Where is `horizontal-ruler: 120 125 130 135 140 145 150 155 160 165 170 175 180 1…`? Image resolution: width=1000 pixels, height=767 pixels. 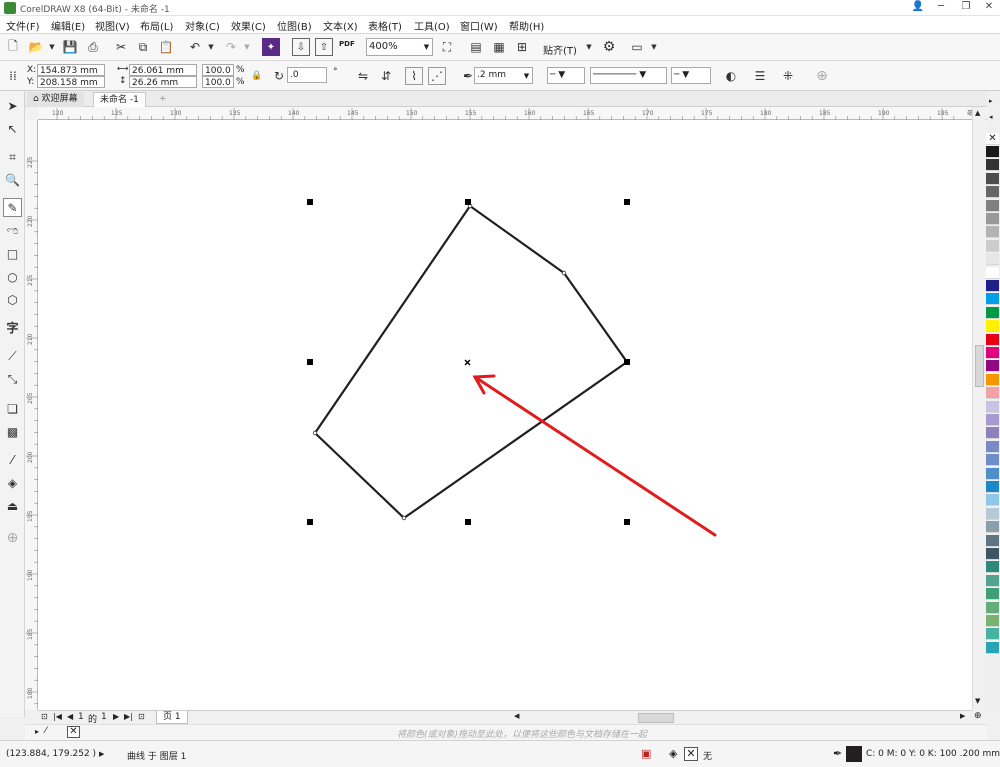
horizontal-ruler: 120 125 130 135 140 145 150 155 160 165 170 175 180 1… is located at coordinates (512, 113).